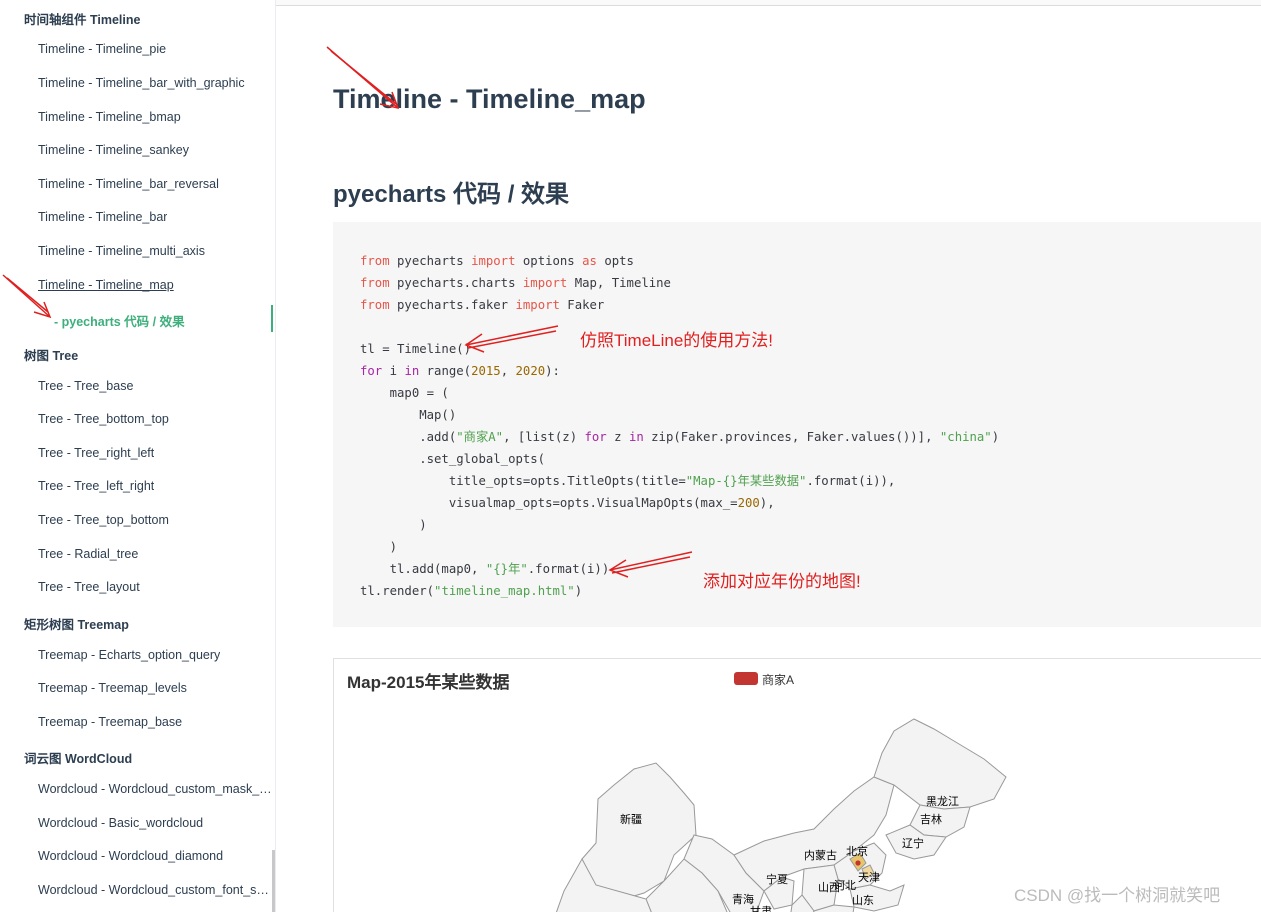 The height and width of the screenshot is (912, 1261). I want to click on label-qinghai: 青海, so click(743, 899).